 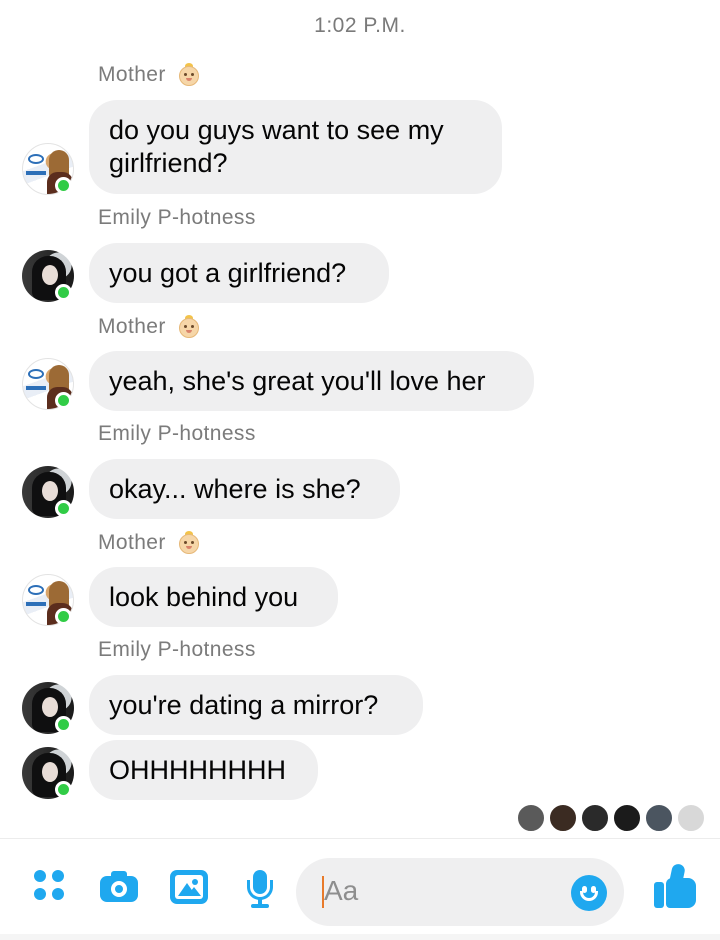 I want to click on divider, so click(x=360, y=838).